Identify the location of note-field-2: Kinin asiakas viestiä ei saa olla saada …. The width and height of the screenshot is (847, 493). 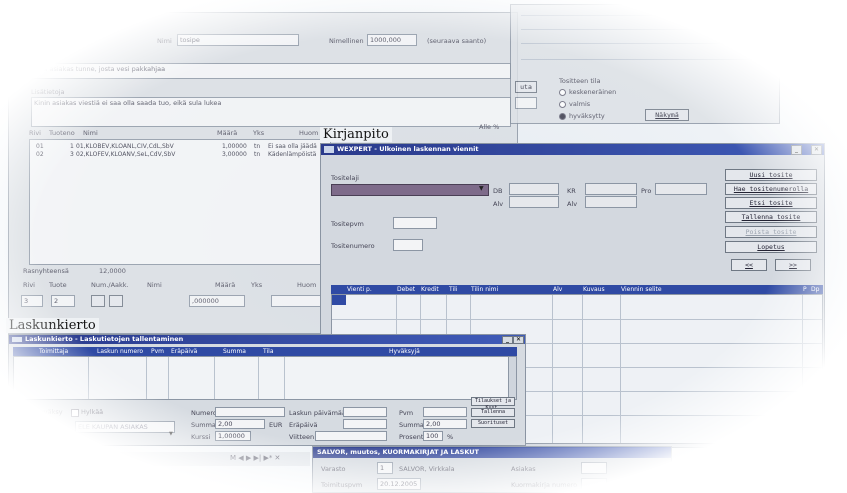
(271, 112).